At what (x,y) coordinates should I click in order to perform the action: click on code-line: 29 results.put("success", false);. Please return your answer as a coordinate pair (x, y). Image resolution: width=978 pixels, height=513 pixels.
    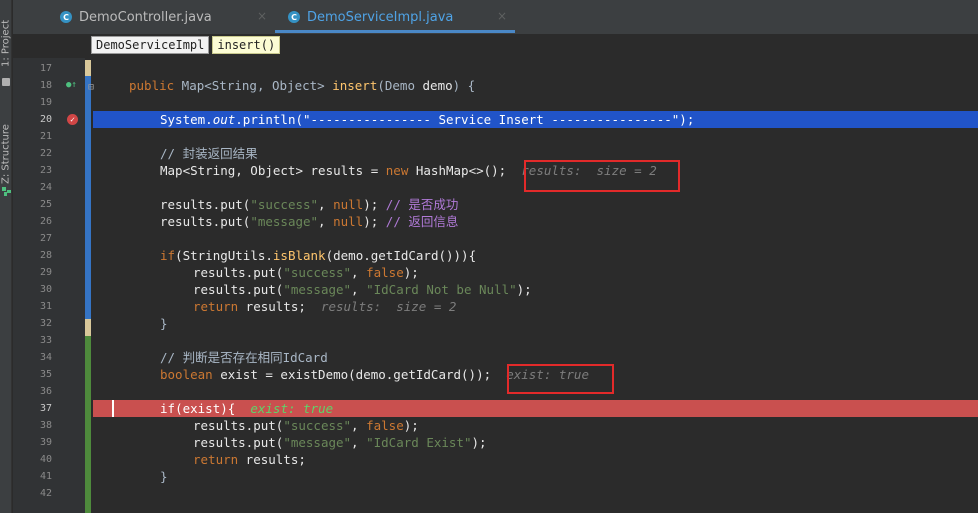
    Looking at the image, I should click on (495, 272).